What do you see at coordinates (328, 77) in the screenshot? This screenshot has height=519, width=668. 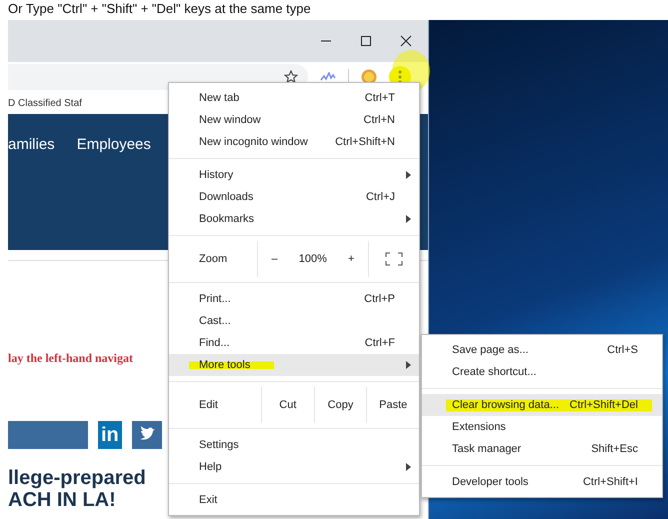 I see `extension-icon` at bounding box center [328, 77].